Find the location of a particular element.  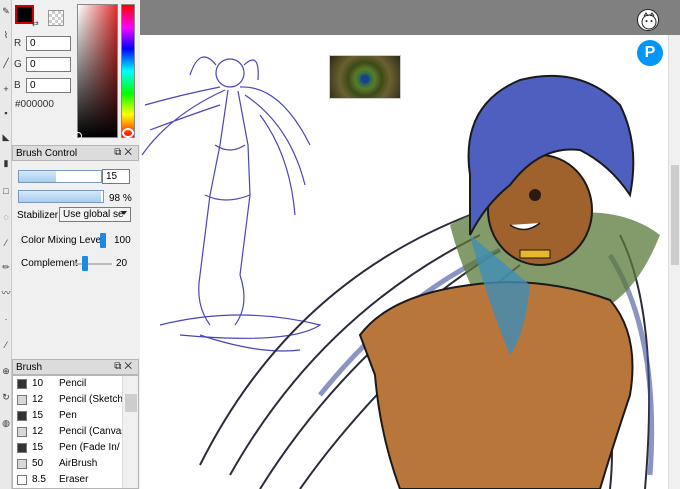

lasso-tool-icon: ◌ is located at coordinates (6, 217).